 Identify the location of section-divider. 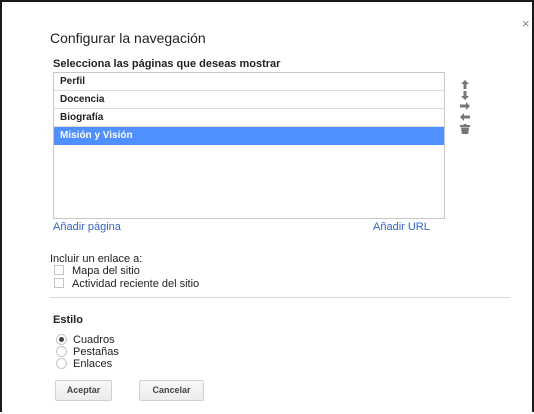
(280, 297).